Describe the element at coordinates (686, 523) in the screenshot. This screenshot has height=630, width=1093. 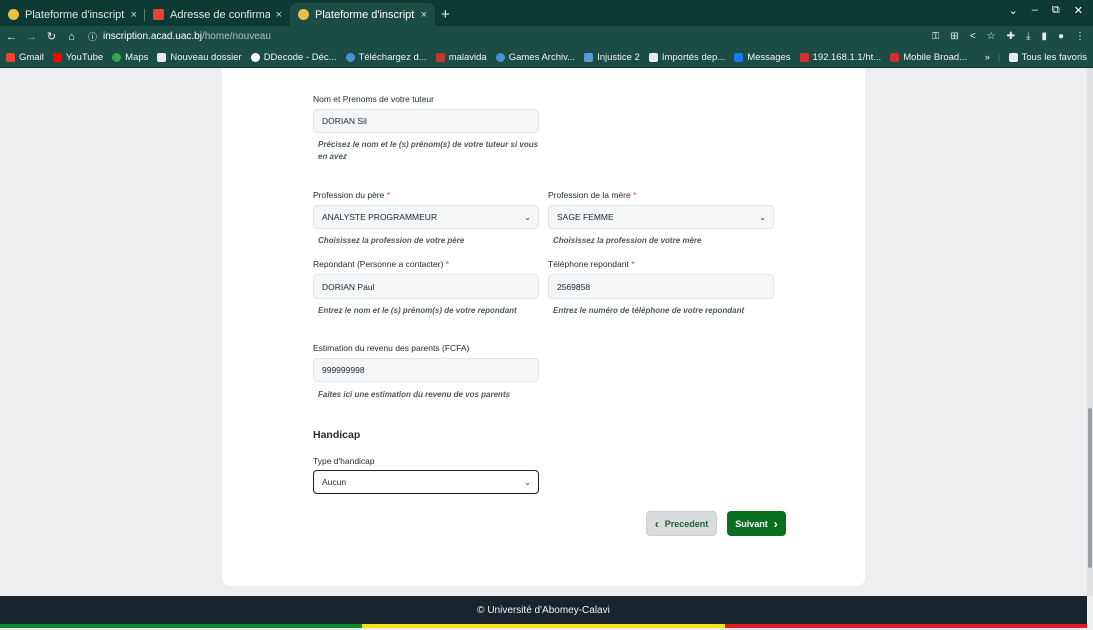
I see `previous-button-label: Precedent` at that location.